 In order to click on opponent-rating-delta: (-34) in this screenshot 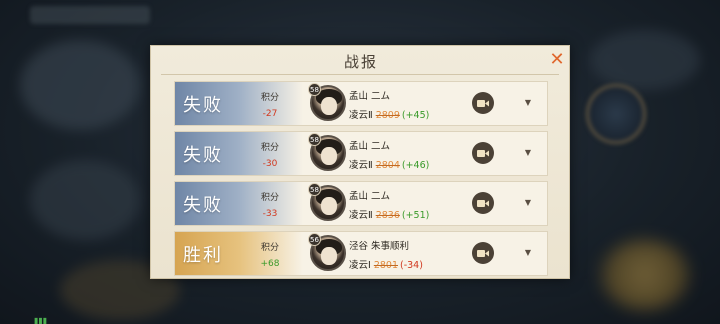, I will do `click(411, 265)`.